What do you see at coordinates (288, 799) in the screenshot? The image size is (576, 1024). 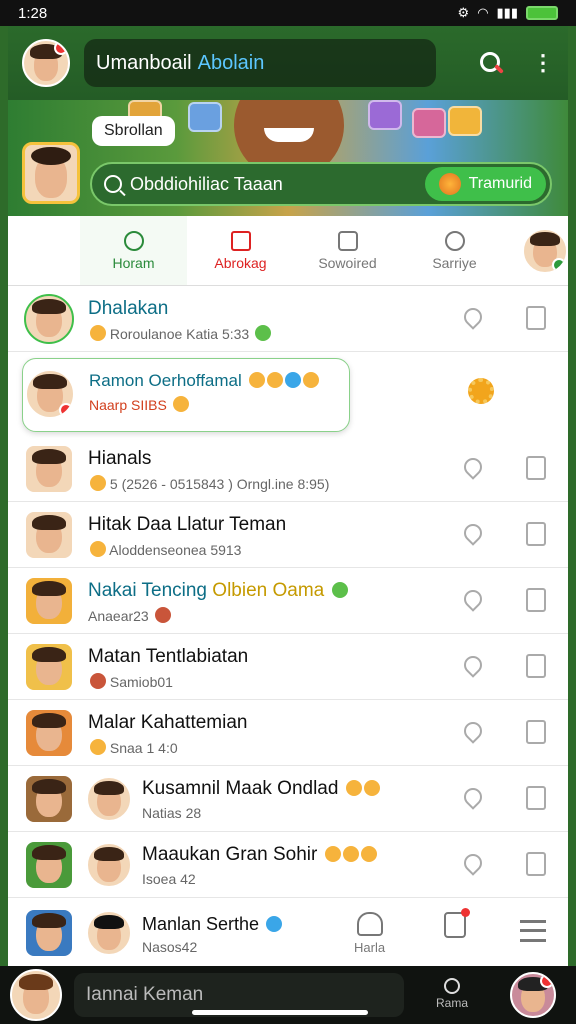 I see `list-item: Kusamnil Maak Ondlad Natias 28` at bounding box center [288, 799].